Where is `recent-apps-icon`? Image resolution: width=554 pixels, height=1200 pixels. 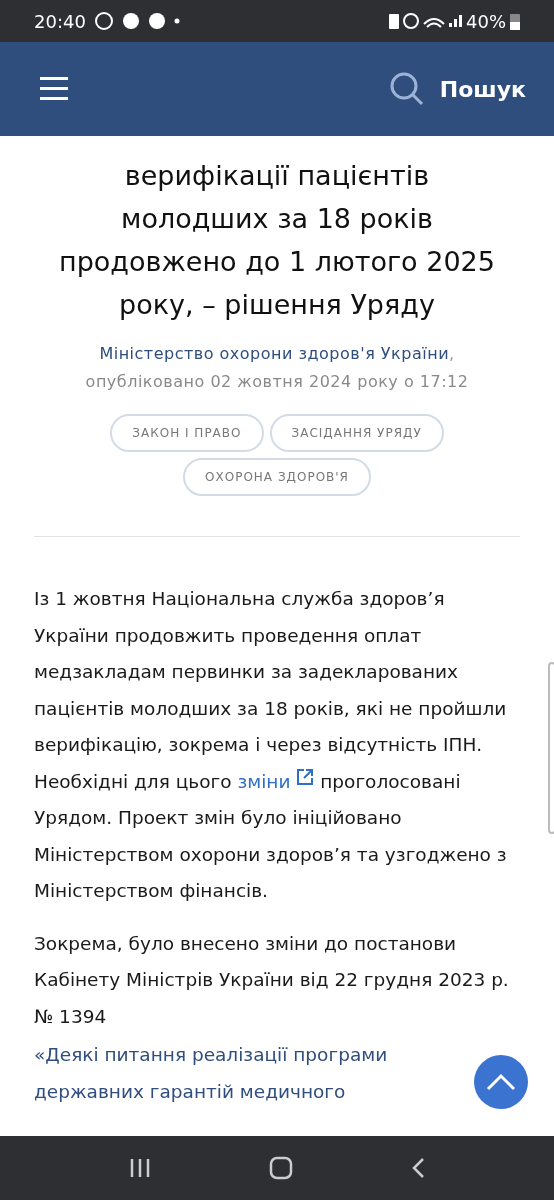
recent-apps-icon is located at coordinates (140, 1168).